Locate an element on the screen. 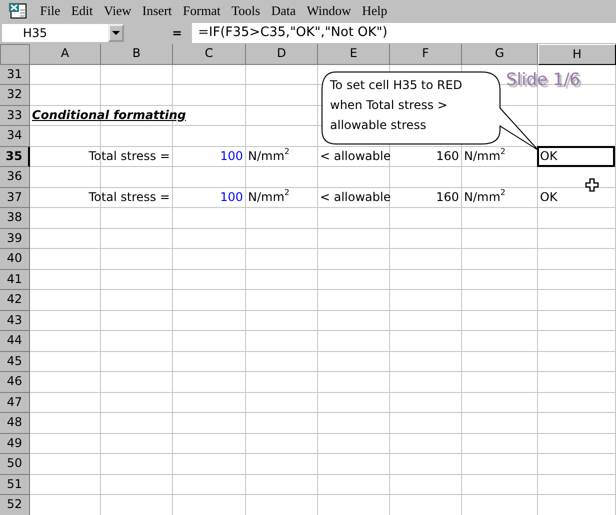 Image resolution: width=616 pixels, height=515 pixels. row-header: 42 is located at coordinates (15, 300).